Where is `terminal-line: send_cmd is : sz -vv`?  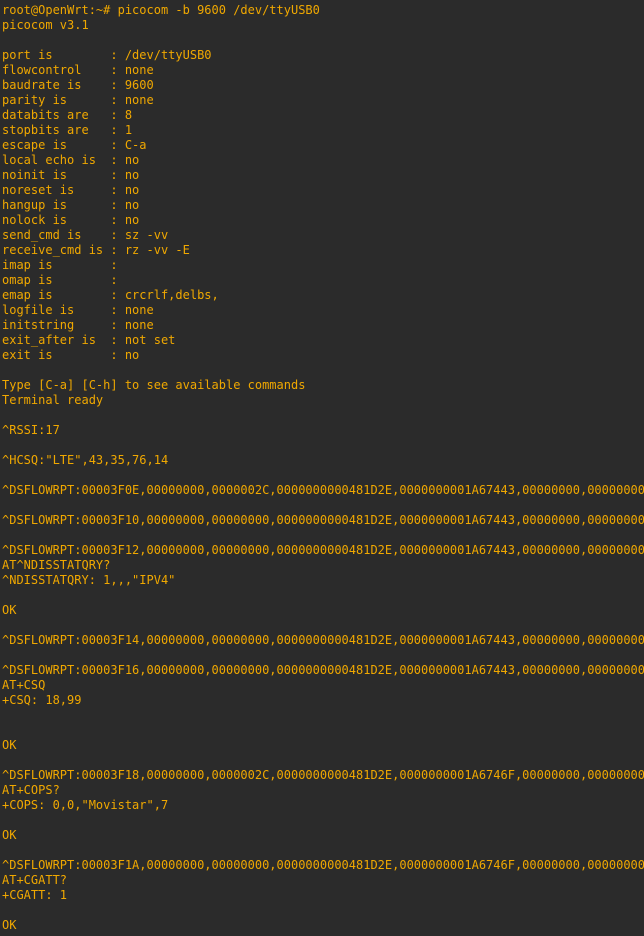 terminal-line: send_cmd is : sz -vv is located at coordinates (85, 235).